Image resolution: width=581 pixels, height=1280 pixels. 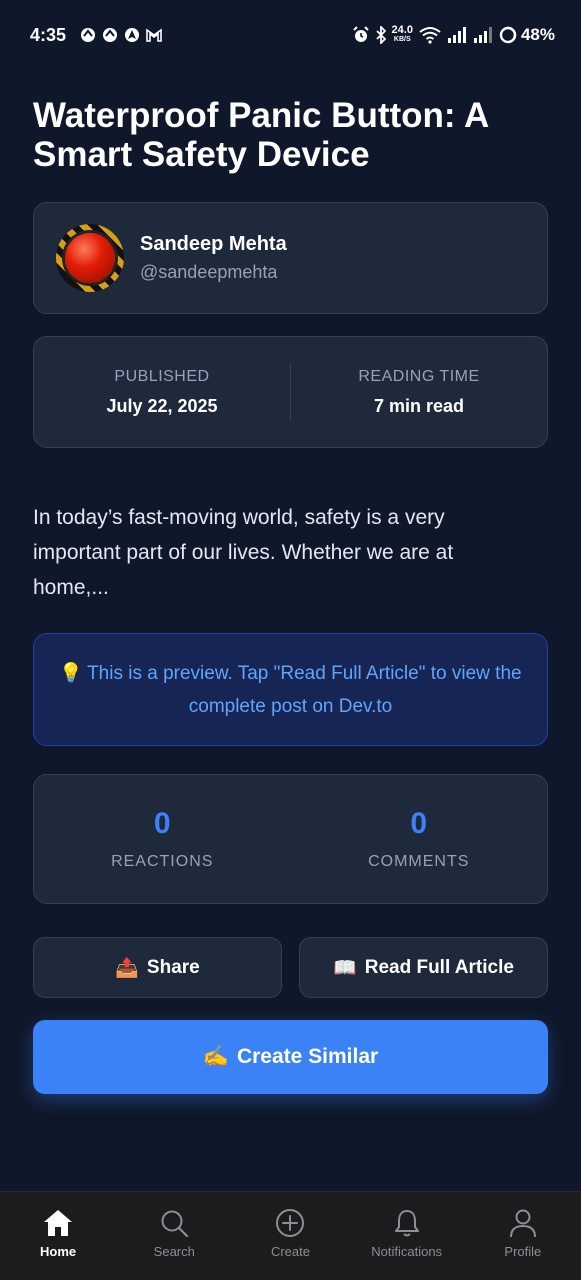 I want to click on network-speed: 24.0 KB/S, so click(x=402, y=34).